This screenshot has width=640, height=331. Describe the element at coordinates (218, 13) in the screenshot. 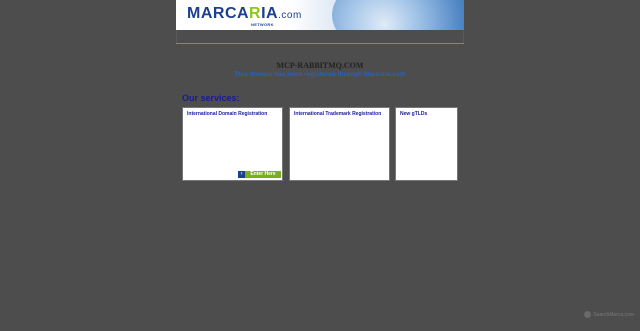

I see `logo-text-part1: MARCA` at that location.